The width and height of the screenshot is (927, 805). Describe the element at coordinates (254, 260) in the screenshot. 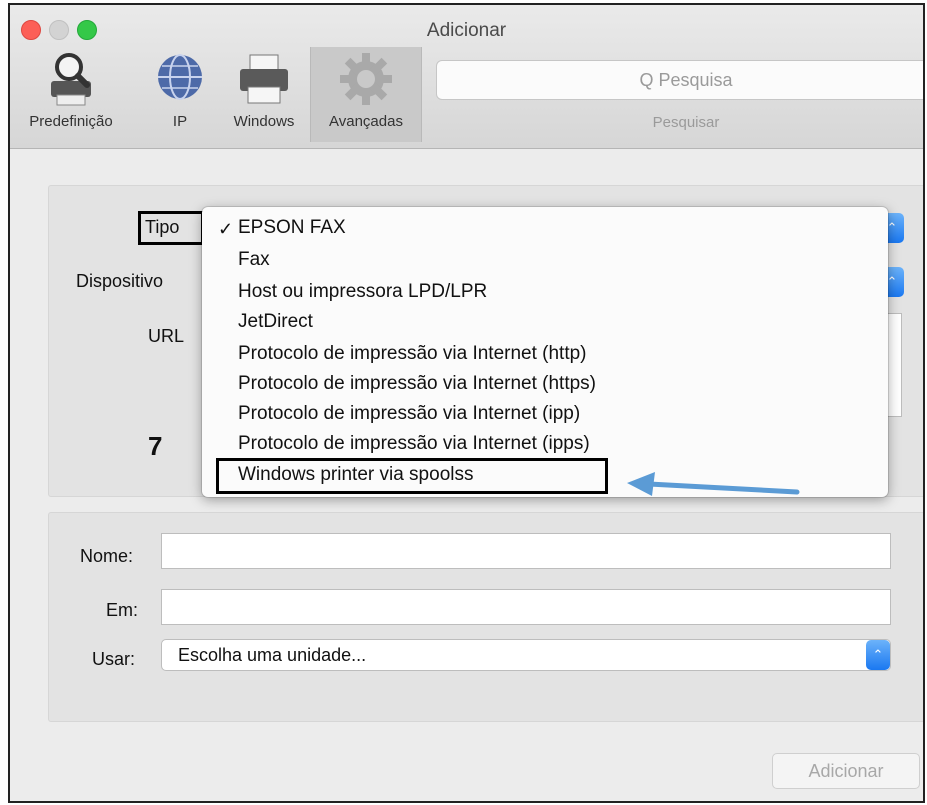

I see `menu-item-fax: Fax` at that location.